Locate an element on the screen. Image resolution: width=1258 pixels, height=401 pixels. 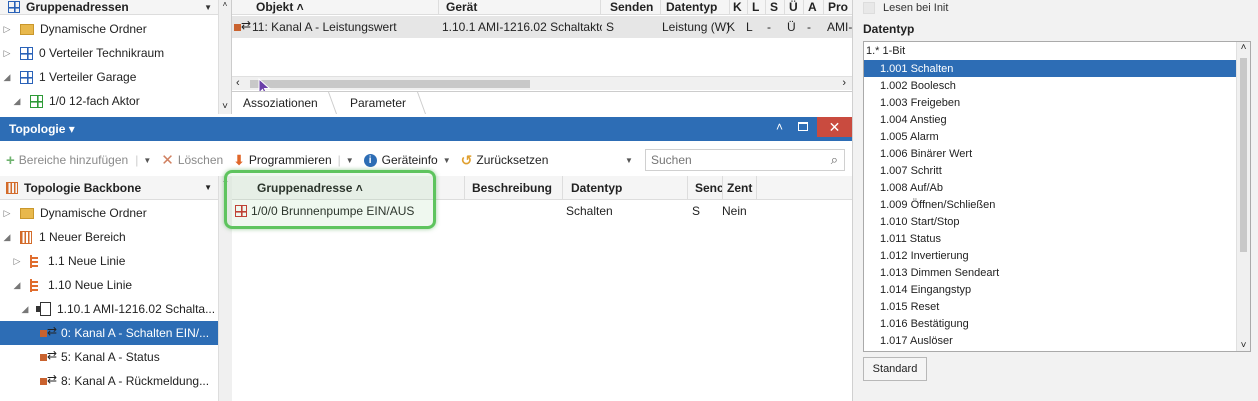
datatype-list-item: 1.010 Start/Stop is located at coordinates (1050, 221).